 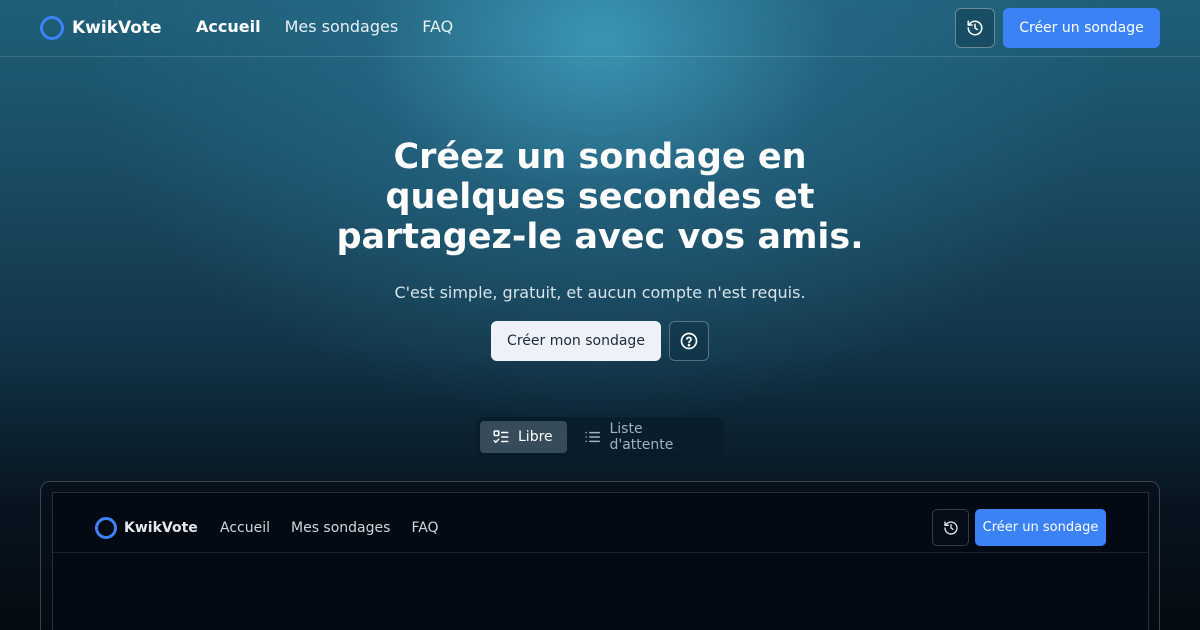 I want to click on hero-title-line-1: Créez un sondage en, so click(x=600, y=157).